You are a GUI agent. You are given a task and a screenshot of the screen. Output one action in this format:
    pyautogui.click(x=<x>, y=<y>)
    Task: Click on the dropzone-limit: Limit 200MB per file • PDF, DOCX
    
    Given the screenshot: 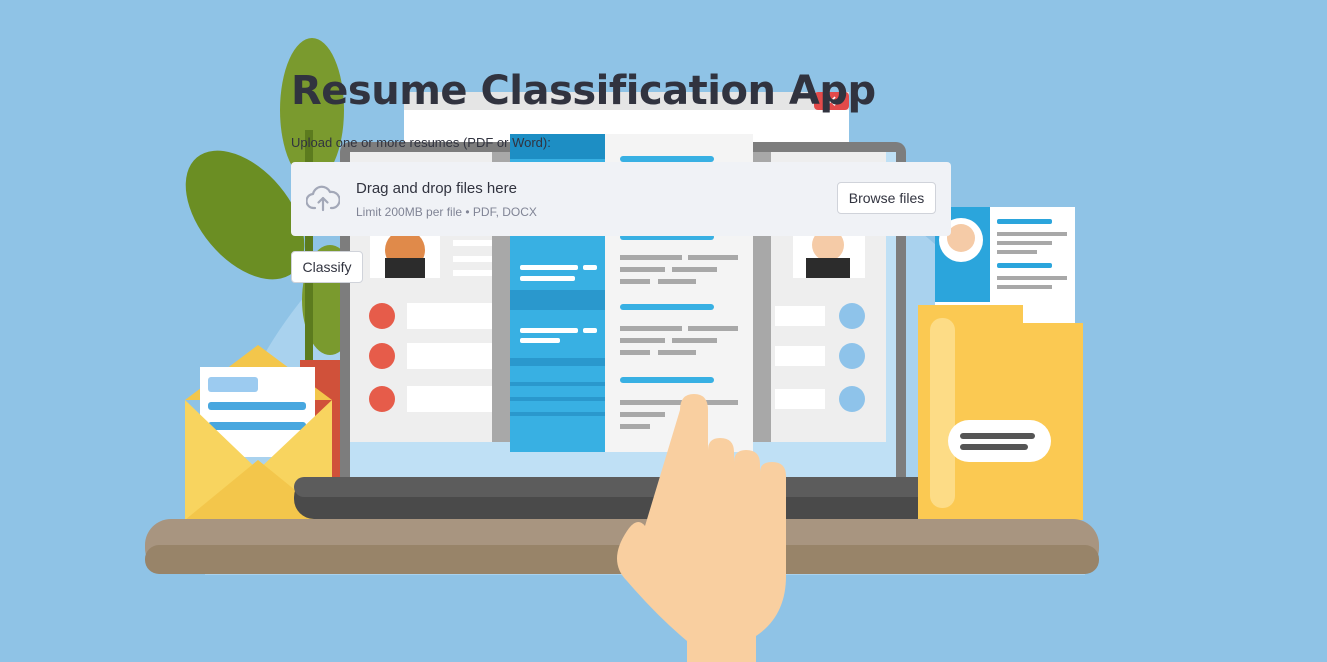 What is the action you would take?
    pyautogui.click(x=446, y=212)
    